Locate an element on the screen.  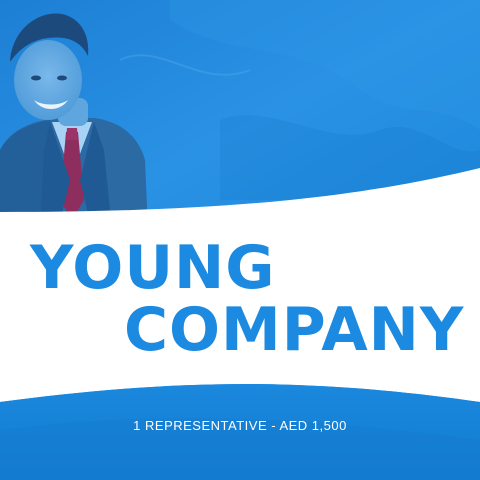
title-line-company: COMPANY is located at coordinates (294, 330).